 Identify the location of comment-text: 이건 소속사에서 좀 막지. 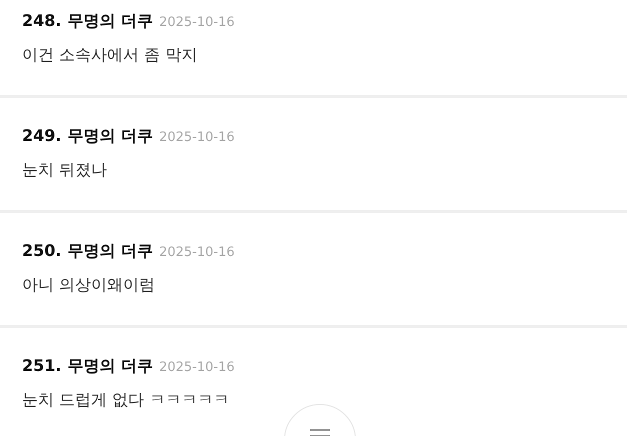
(110, 55).